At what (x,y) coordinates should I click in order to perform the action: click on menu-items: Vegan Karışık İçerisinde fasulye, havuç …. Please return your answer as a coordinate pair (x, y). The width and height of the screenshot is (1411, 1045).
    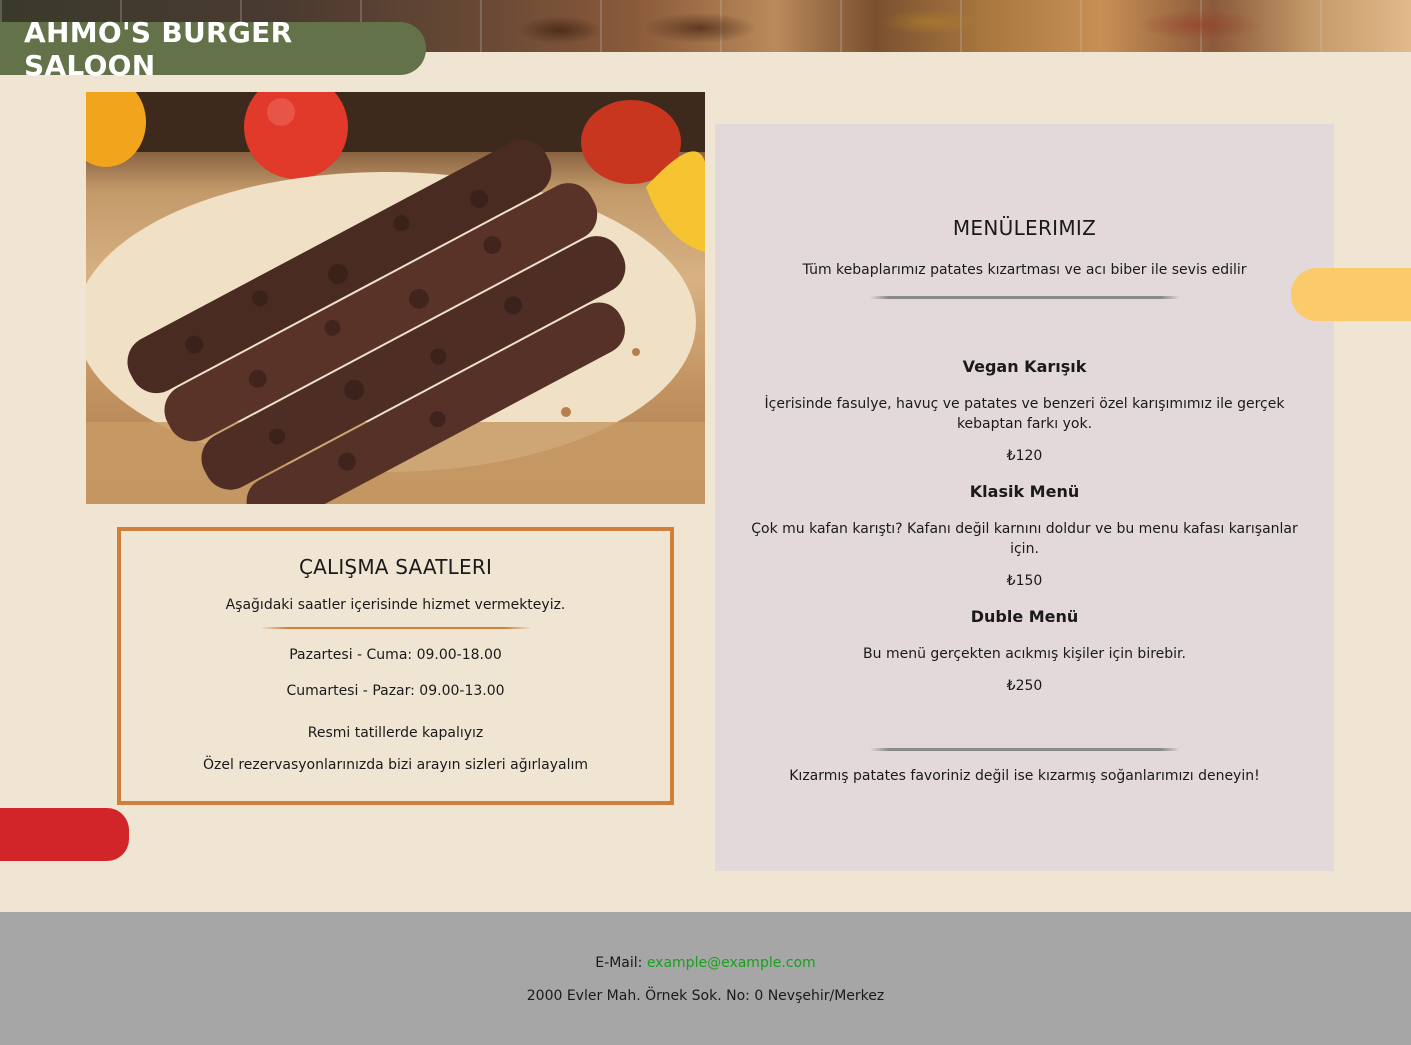
    Looking at the image, I should click on (1024, 525).